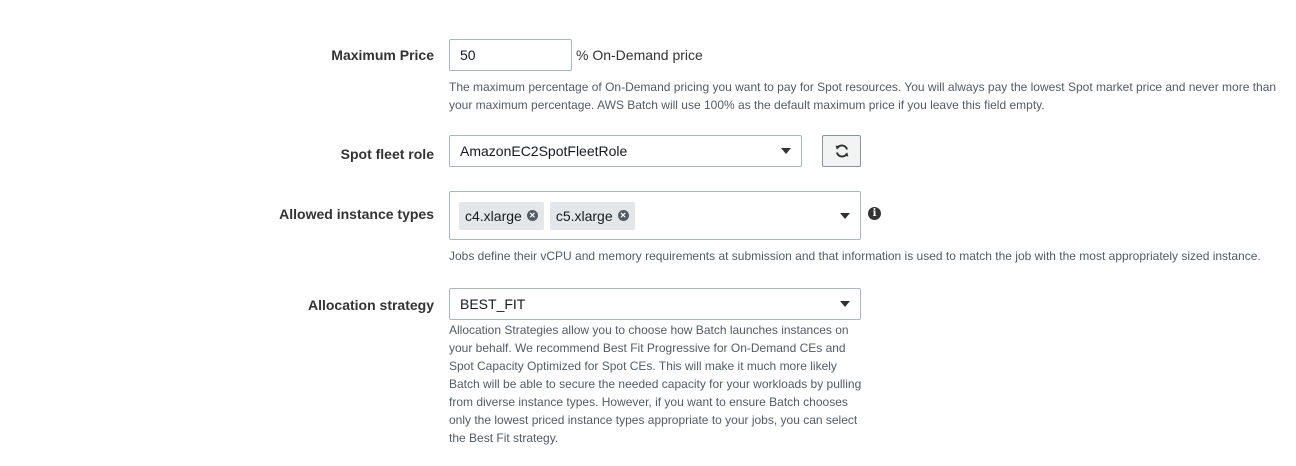 The height and width of the screenshot is (466, 1296). I want to click on spot-fleet-role-label: Spot fleet role, so click(387, 154).